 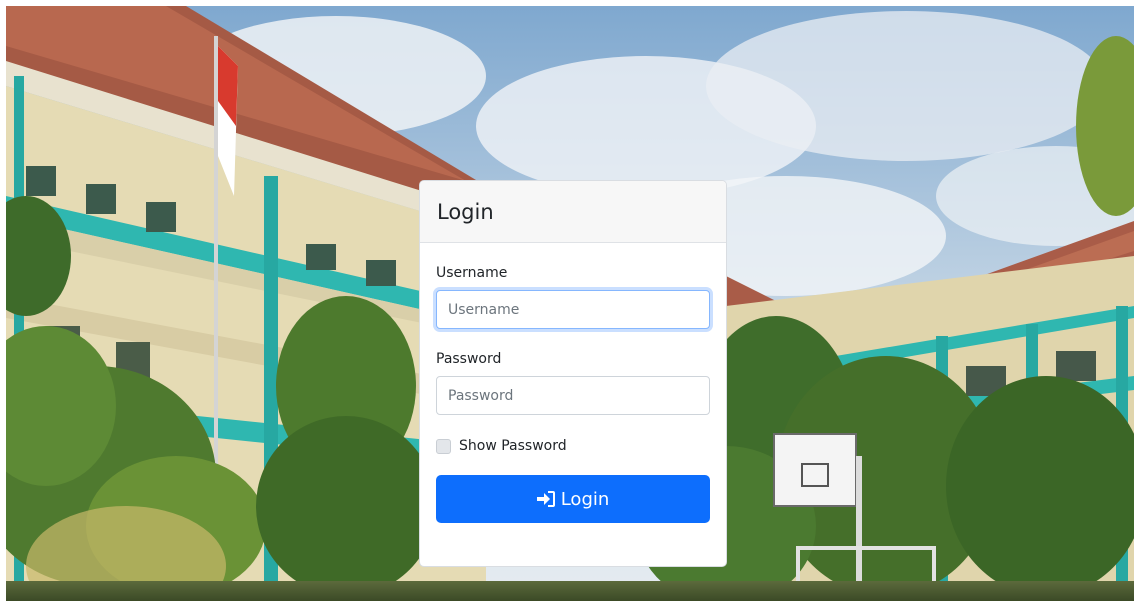 I want to click on sign-in-icon, so click(x=545, y=499).